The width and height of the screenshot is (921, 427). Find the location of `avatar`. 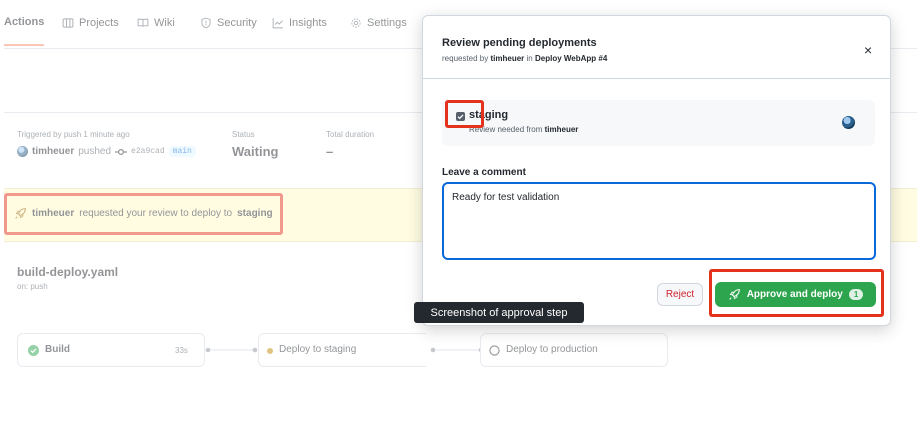

avatar is located at coordinates (848, 122).